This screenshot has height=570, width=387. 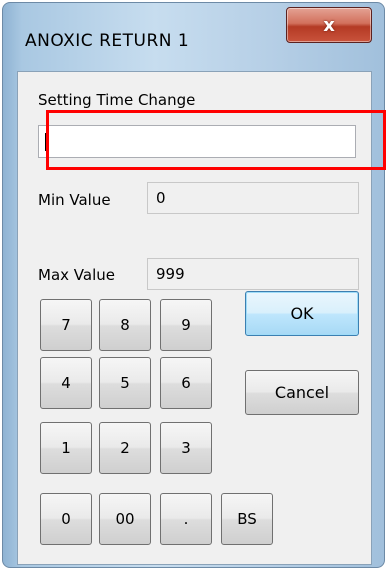 I want to click on max-value-label: Max Value, so click(x=76, y=275).